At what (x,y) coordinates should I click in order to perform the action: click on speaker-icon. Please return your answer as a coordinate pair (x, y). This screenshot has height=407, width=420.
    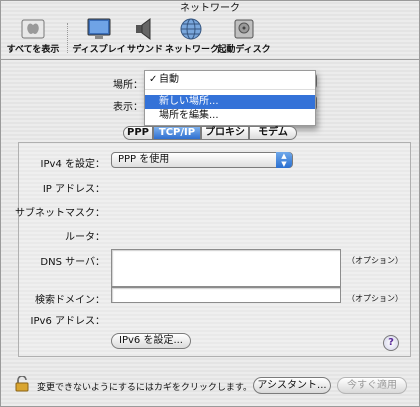
    Looking at the image, I should click on (143, 29).